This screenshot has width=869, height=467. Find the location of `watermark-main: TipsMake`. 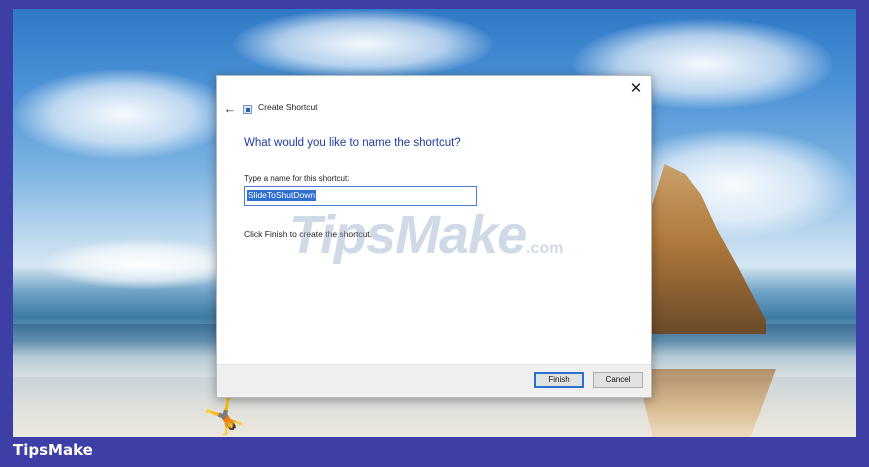

watermark-main: TipsMake is located at coordinates (408, 235).